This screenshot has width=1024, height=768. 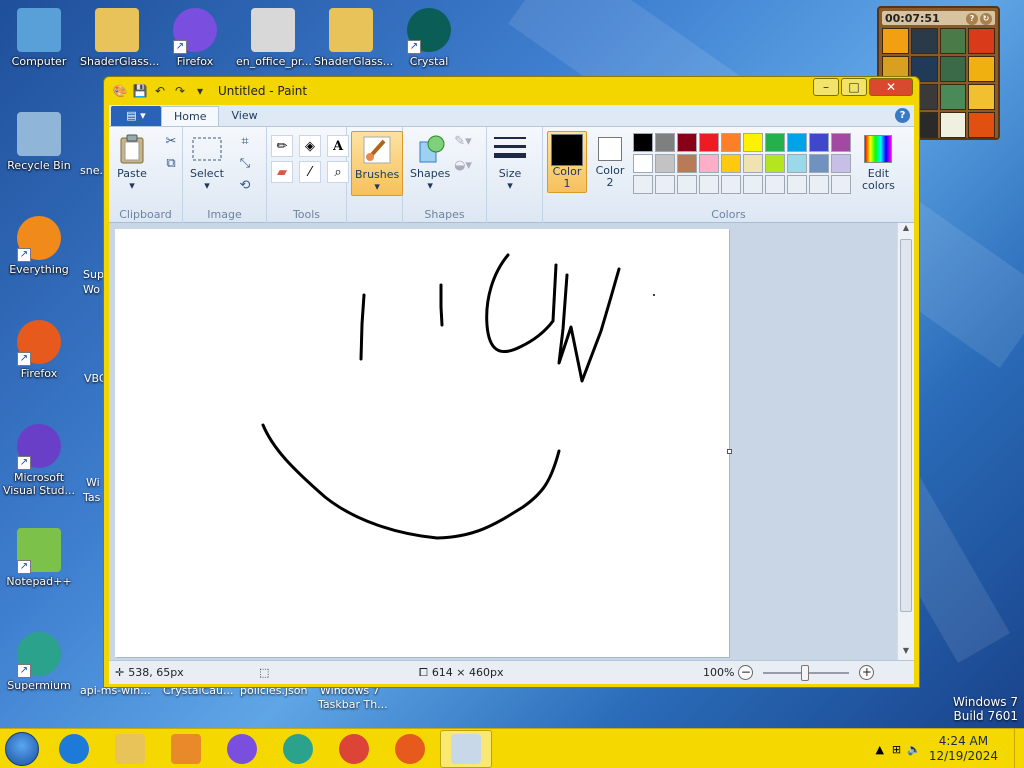 What do you see at coordinates (171, 141) in the screenshot?
I see `cut-icon: ✂` at bounding box center [171, 141].